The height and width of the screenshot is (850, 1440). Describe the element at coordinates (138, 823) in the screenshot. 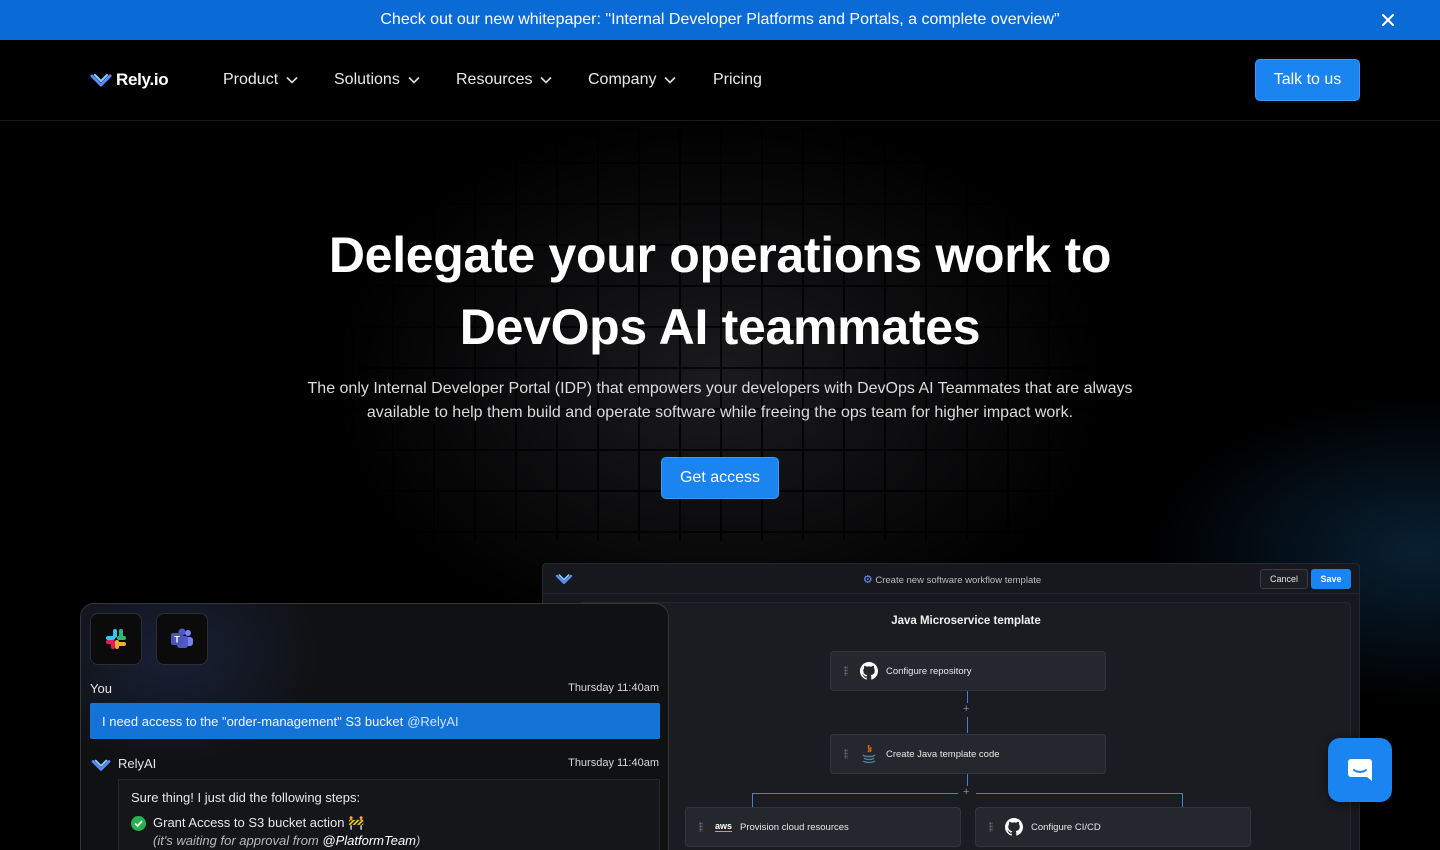

I see `check-icon` at that location.